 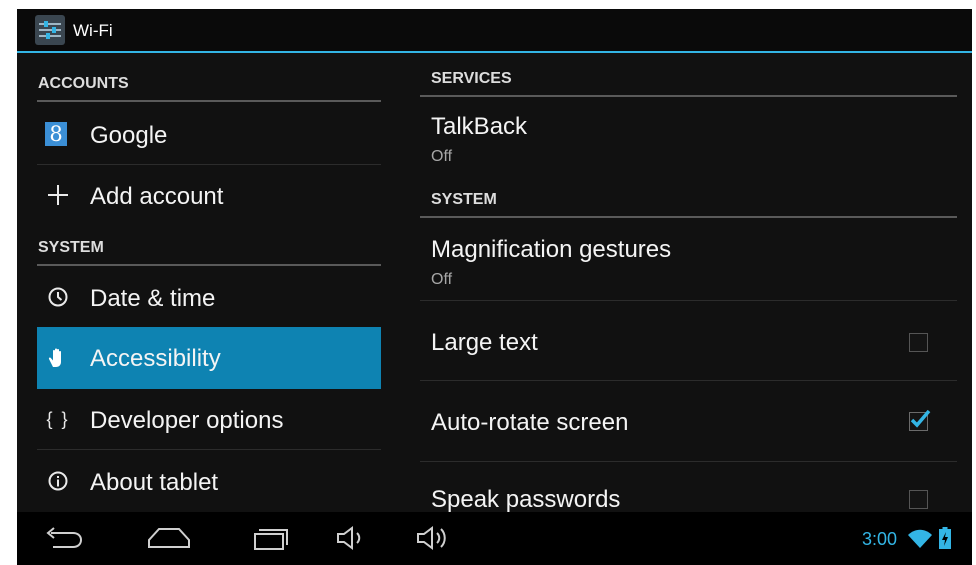 What do you see at coordinates (920, 539) in the screenshot?
I see `wifi-icon` at bounding box center [920, 539].